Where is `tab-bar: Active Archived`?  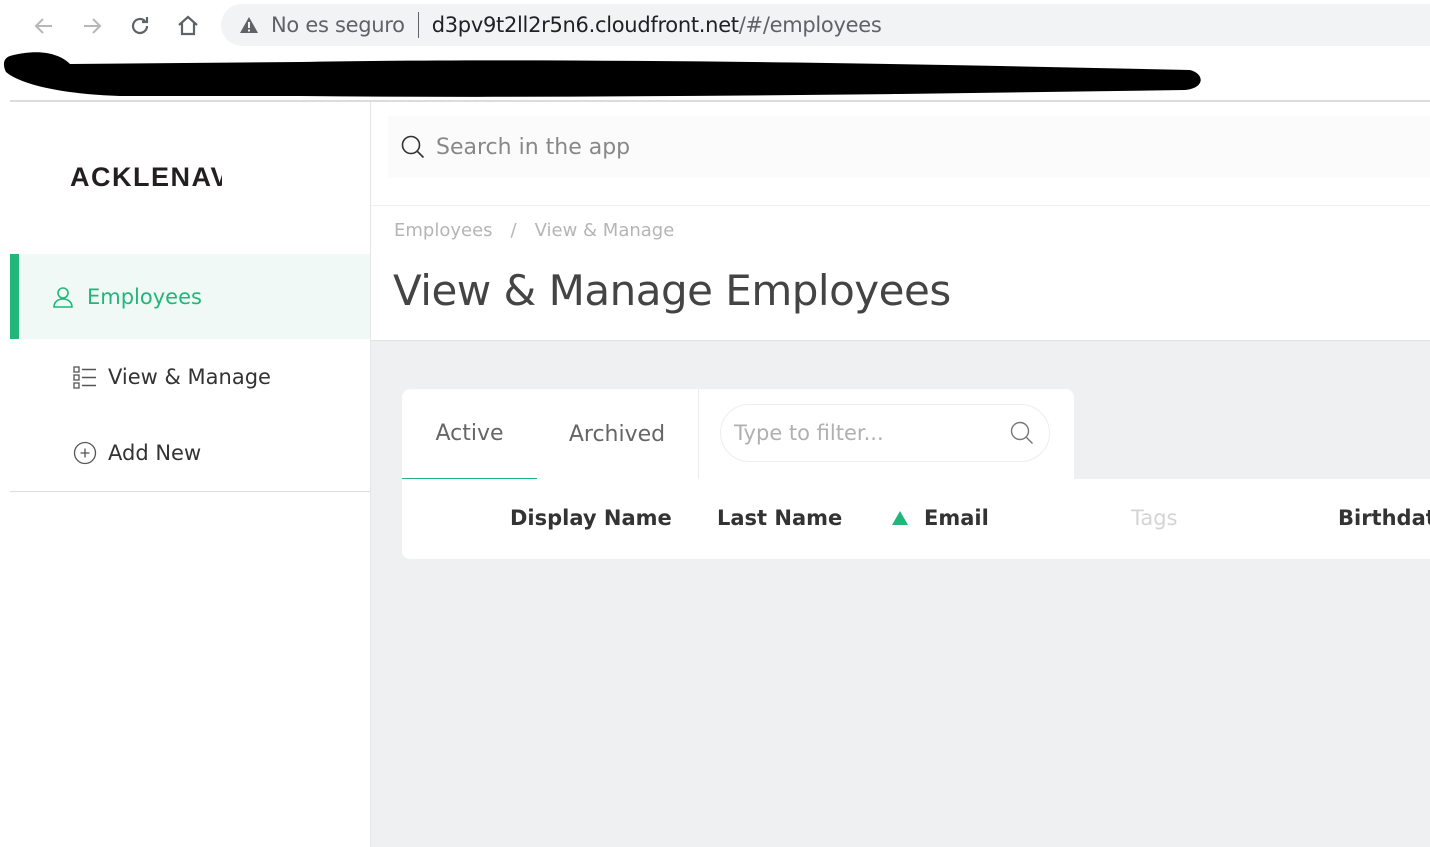 tab-bar: Active Archived is located at coordinates (738, 434).